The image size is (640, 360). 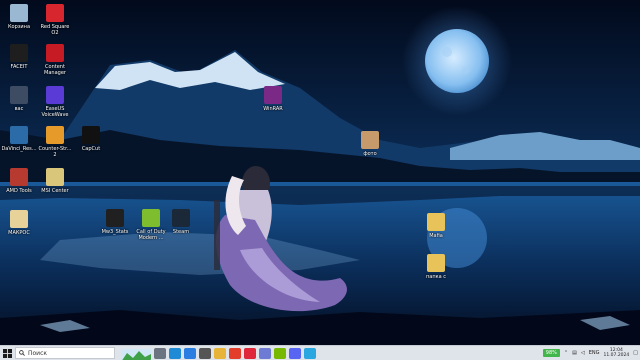 I want to click on desktop-icon-label: Red Square O2, so click(x=55, y=30).